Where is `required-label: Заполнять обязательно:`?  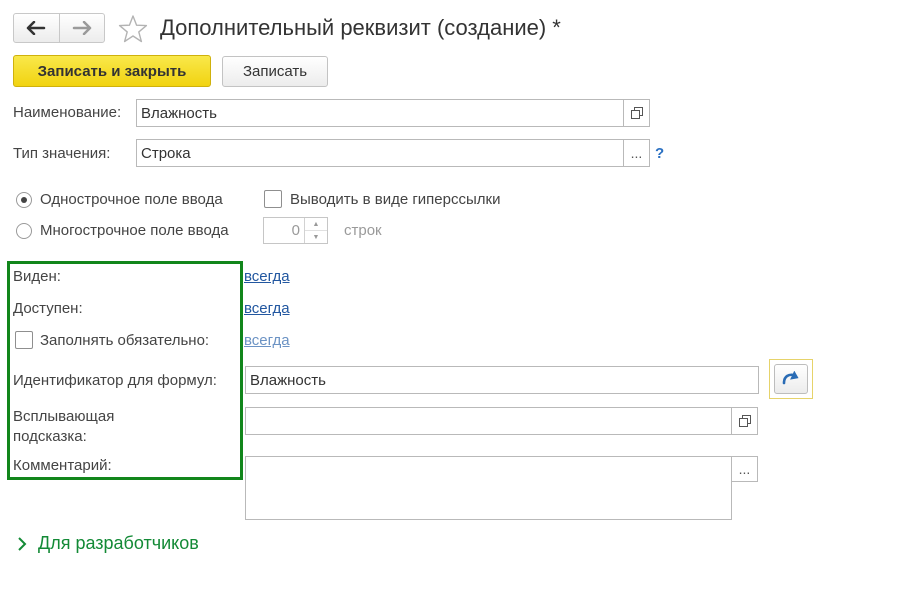
required-label: Заполнять обязательно: is located at coordinates (125, 340).